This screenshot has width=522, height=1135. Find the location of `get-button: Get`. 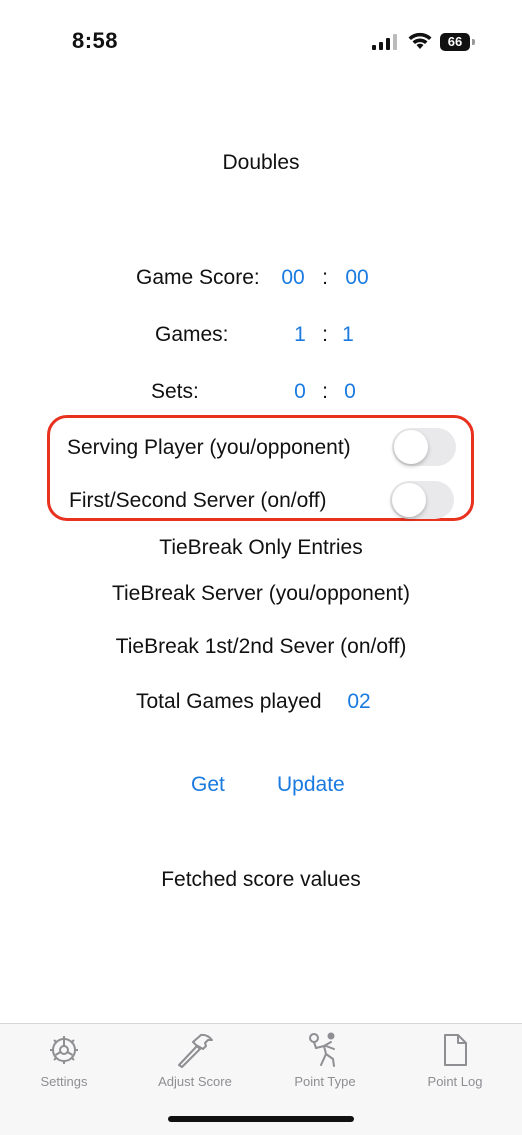

get-button: Get is located at coordinates (208, 785).